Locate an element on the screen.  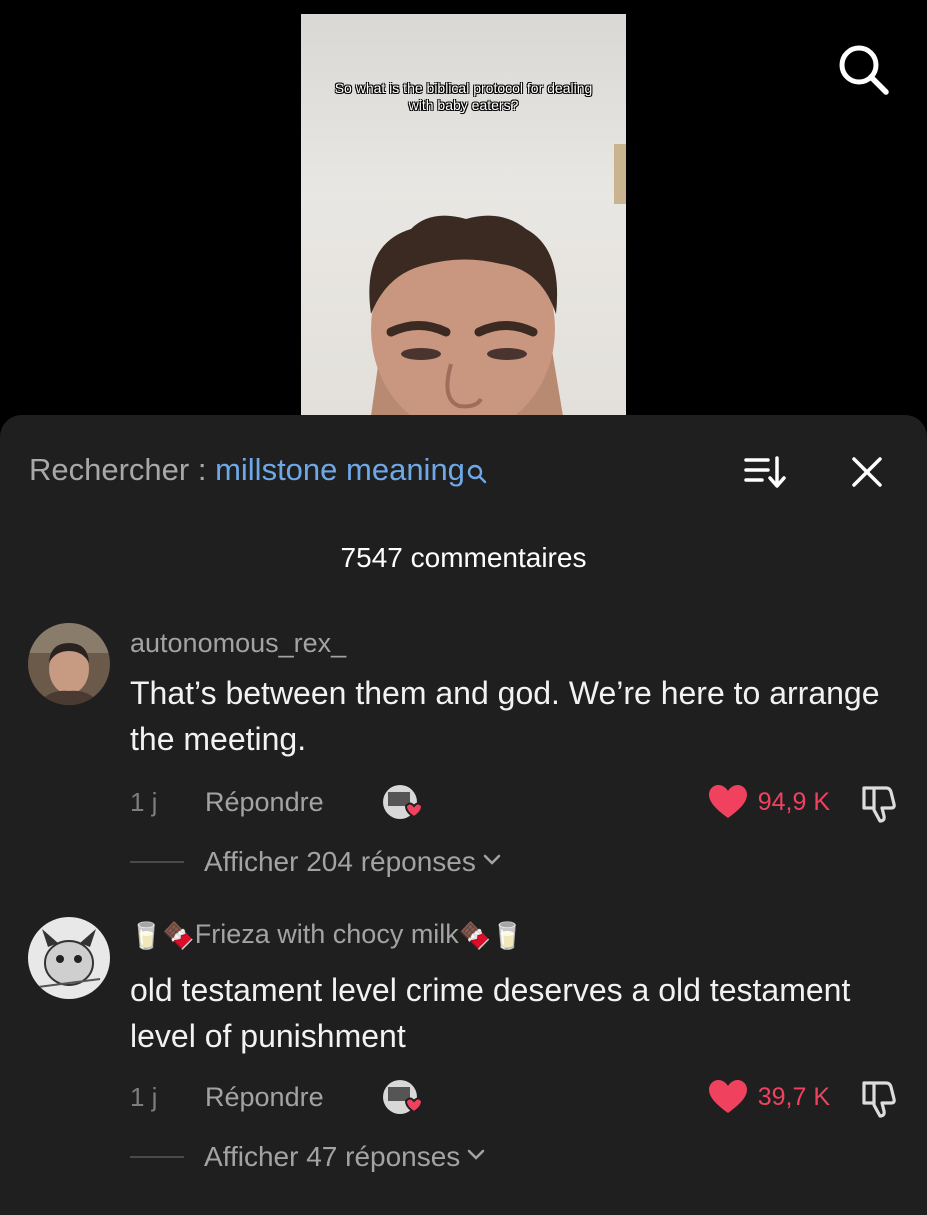
related-search-link: Rechercher : millstone meaning is located at coordinates (258, 470).